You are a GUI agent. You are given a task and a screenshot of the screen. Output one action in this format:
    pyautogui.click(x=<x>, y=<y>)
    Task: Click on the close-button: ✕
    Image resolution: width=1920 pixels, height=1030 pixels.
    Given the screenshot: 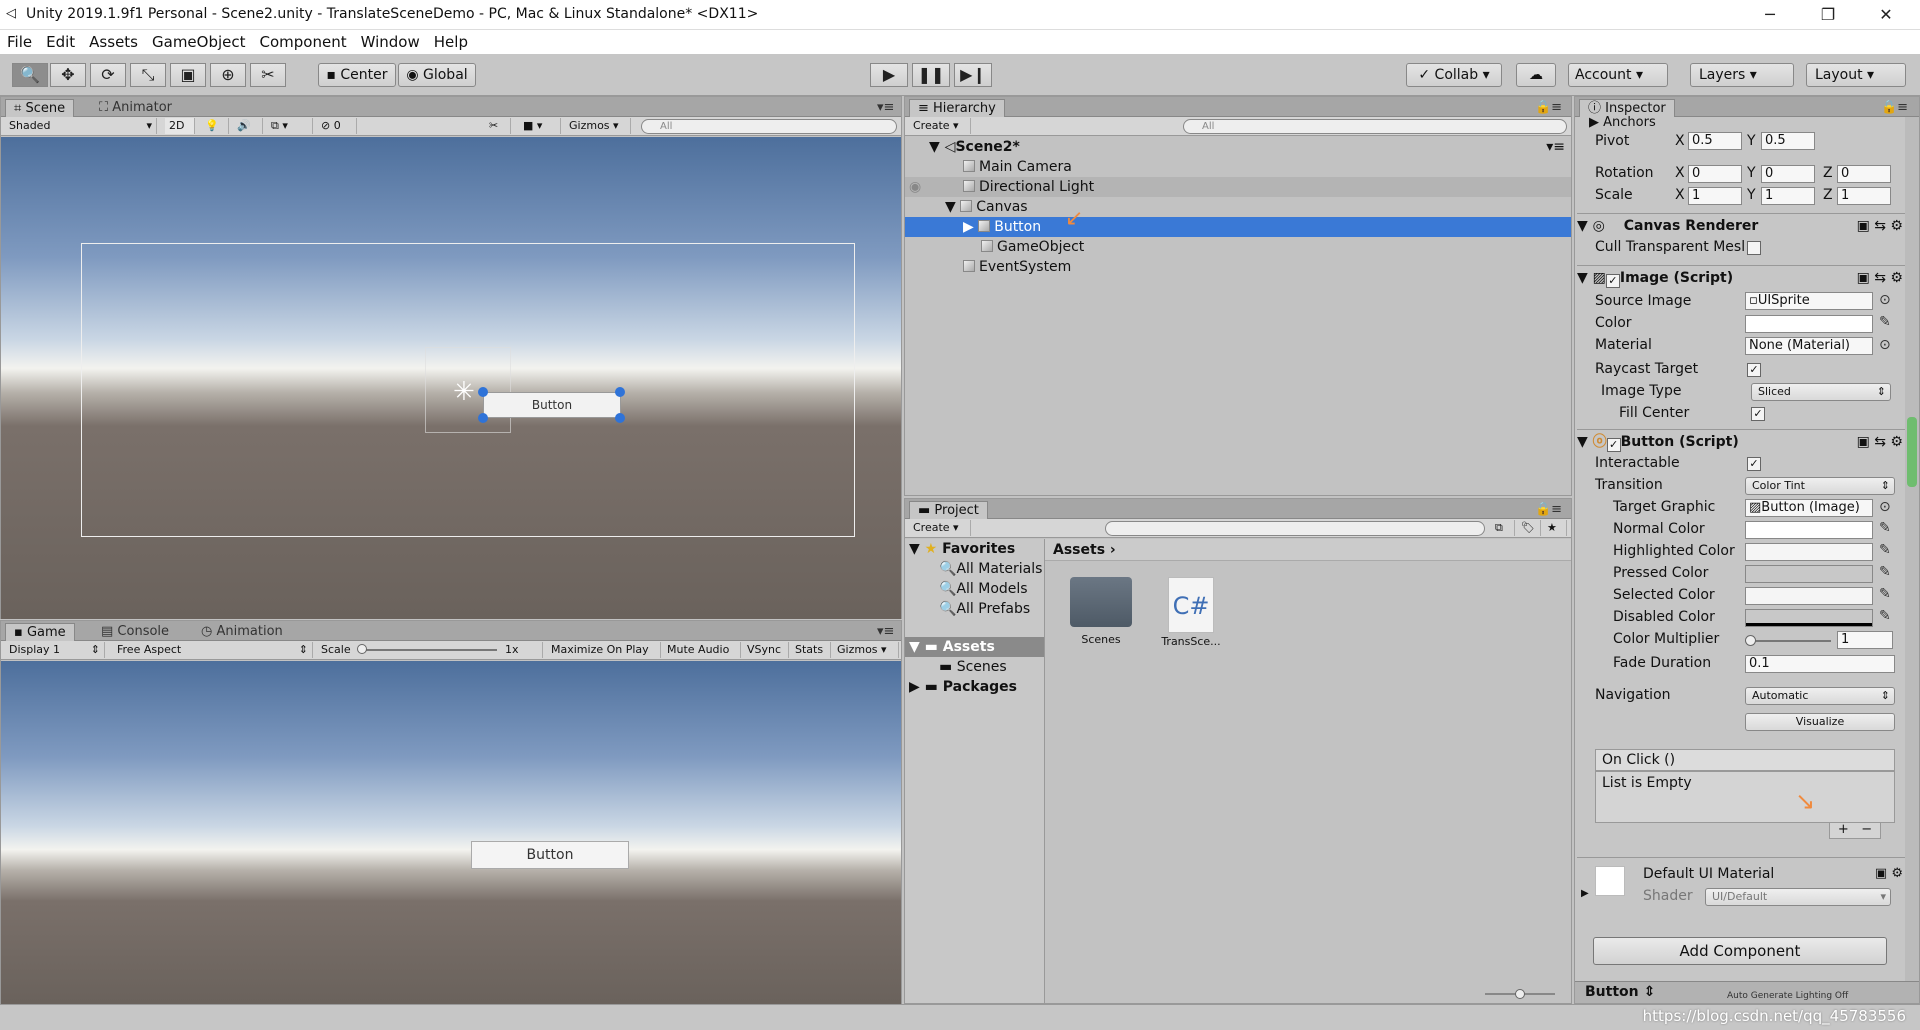 What is the action you would take?
    pyautogui.click(x=1886, y=15)
    